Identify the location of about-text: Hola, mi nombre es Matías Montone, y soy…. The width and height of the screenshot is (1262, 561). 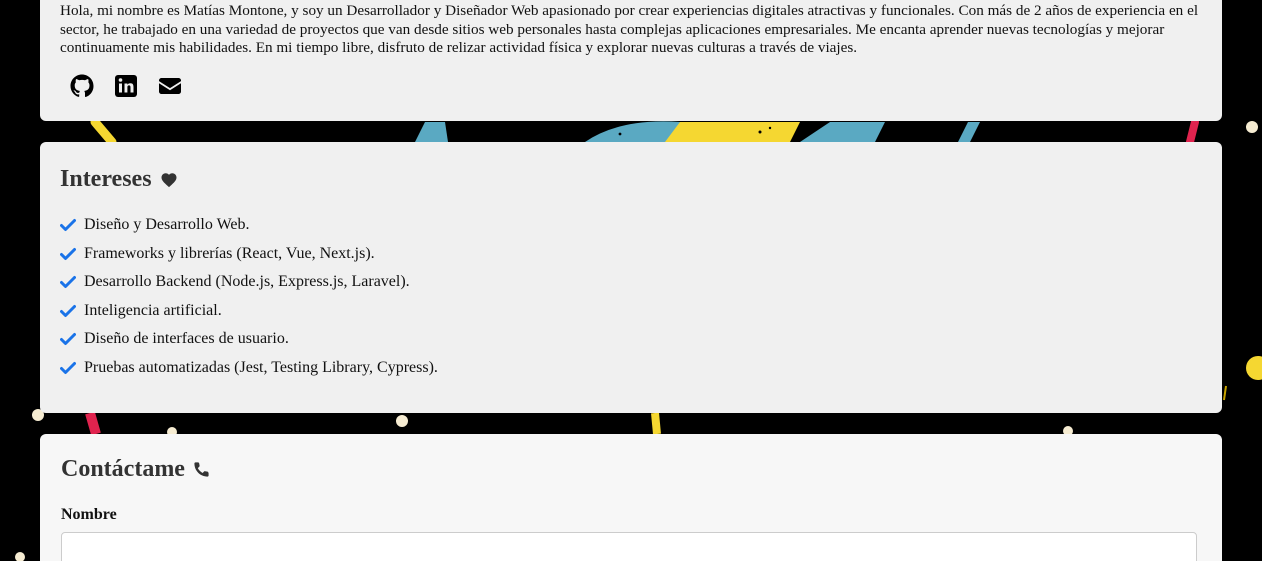
(629, 29).